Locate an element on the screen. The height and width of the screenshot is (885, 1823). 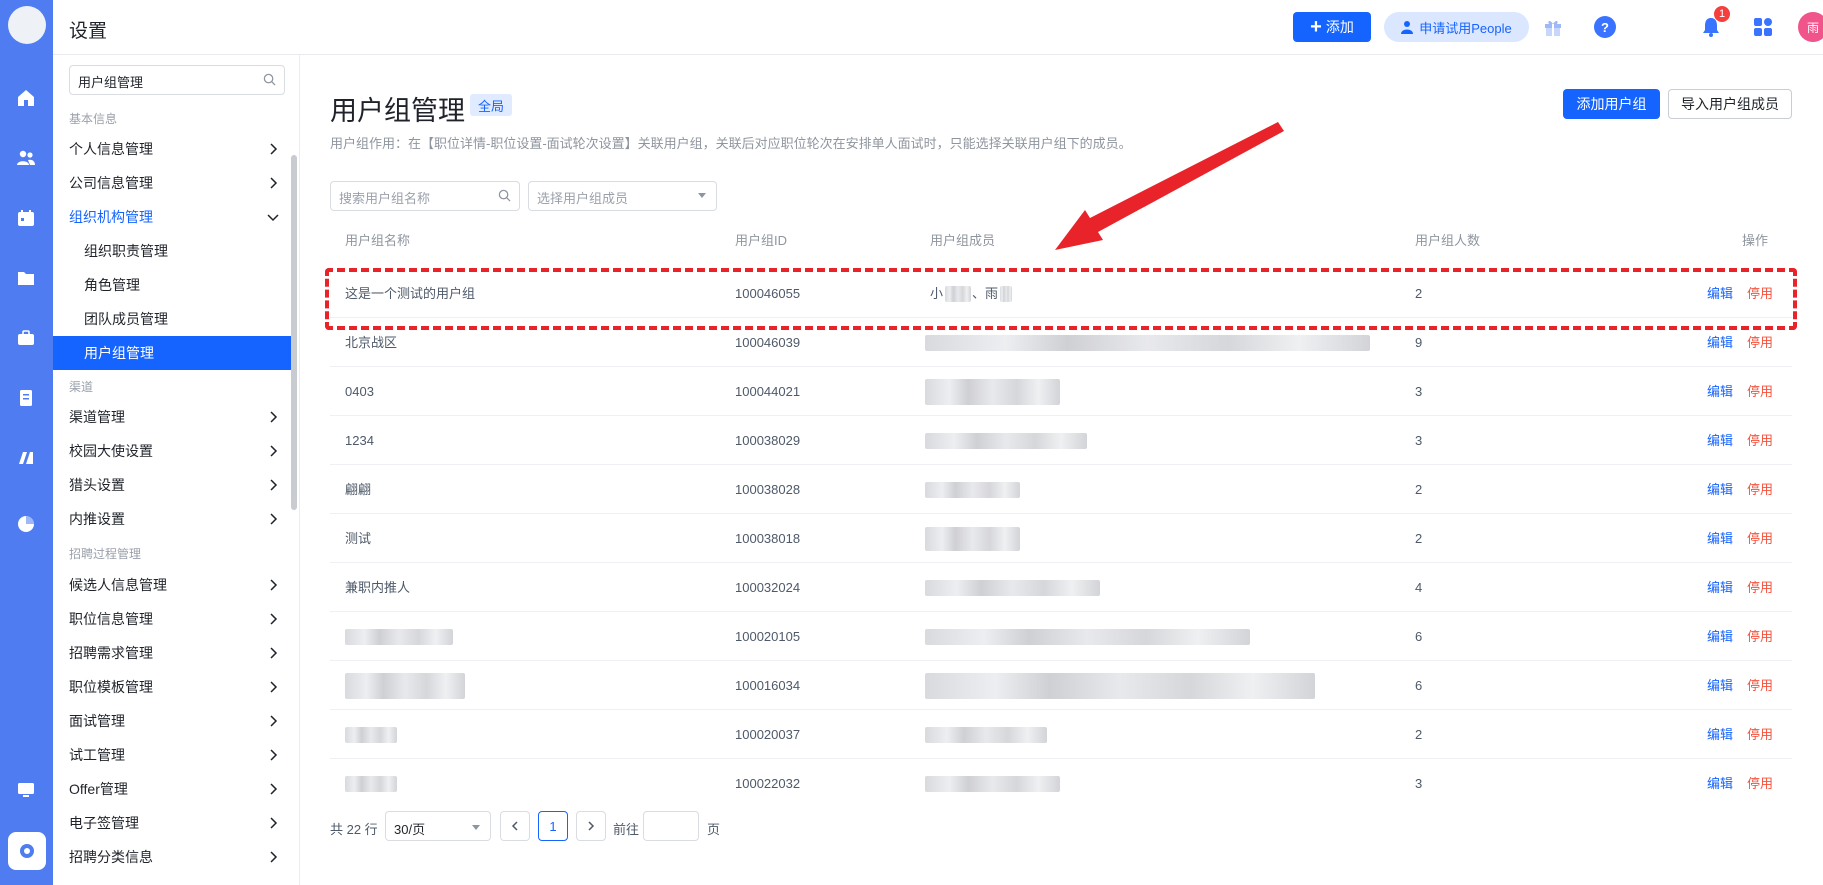
sidebar-item-trial-work: 试工管理 is located at coordinates (172, 755).